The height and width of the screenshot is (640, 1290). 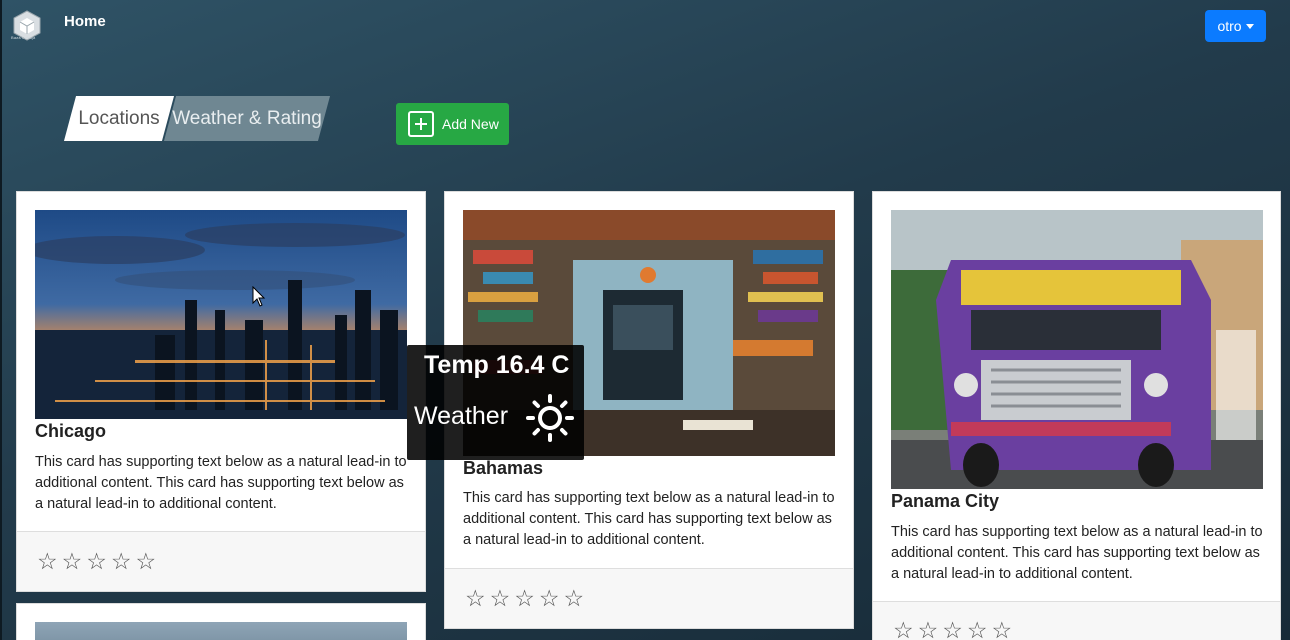 What do you see at coordinates (85, 21) in the screenshot?
I see `nav-home-link: Home` at bounding box center [85, 21].